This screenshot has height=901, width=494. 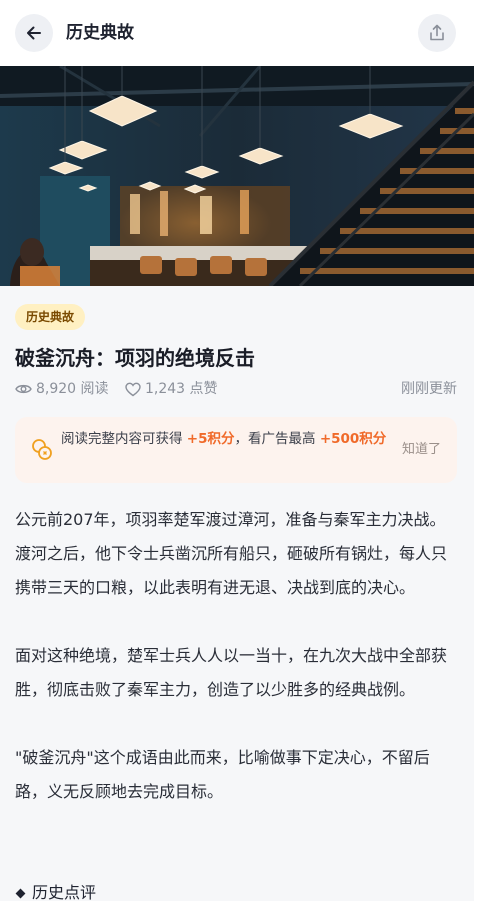 I want to click on like-count: 1,243 点赞, so click(x=171, y=389).